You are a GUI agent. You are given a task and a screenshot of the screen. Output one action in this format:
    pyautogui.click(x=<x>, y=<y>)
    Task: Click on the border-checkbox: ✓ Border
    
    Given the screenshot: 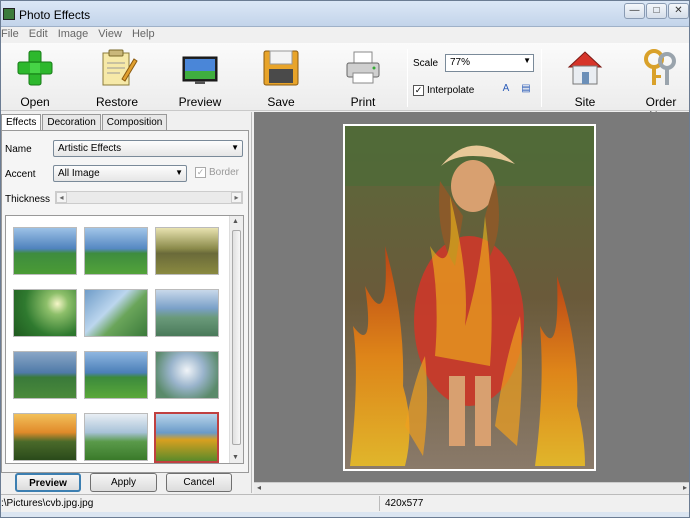 What is the action you would take?
    pyautogui.click(x=217, y=172)
    